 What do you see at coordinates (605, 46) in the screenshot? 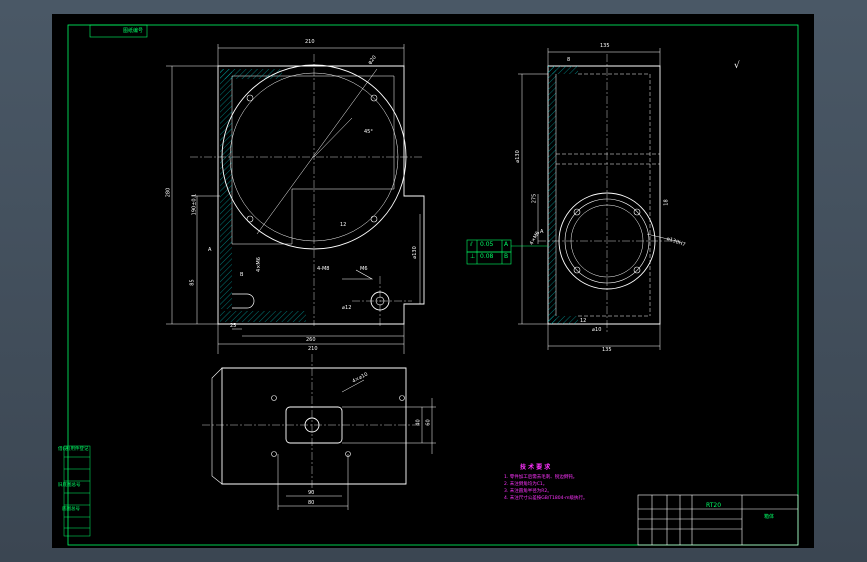
I see `side-dim-width-top: 135` at bounding box center [605, 46].